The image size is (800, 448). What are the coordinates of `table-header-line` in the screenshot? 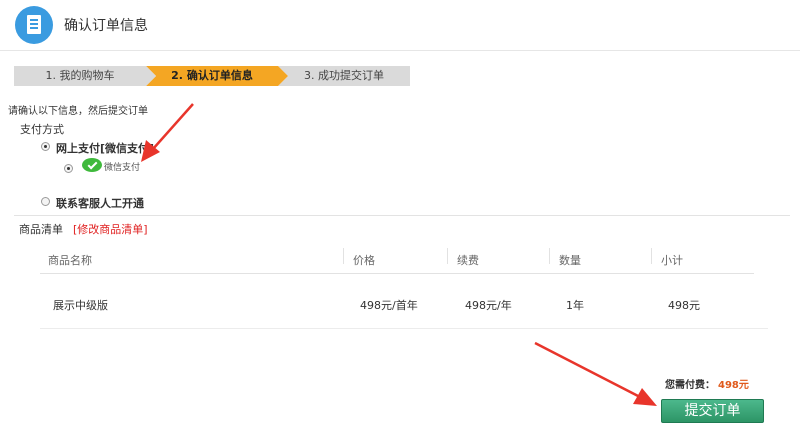 It's located at (397, 273).